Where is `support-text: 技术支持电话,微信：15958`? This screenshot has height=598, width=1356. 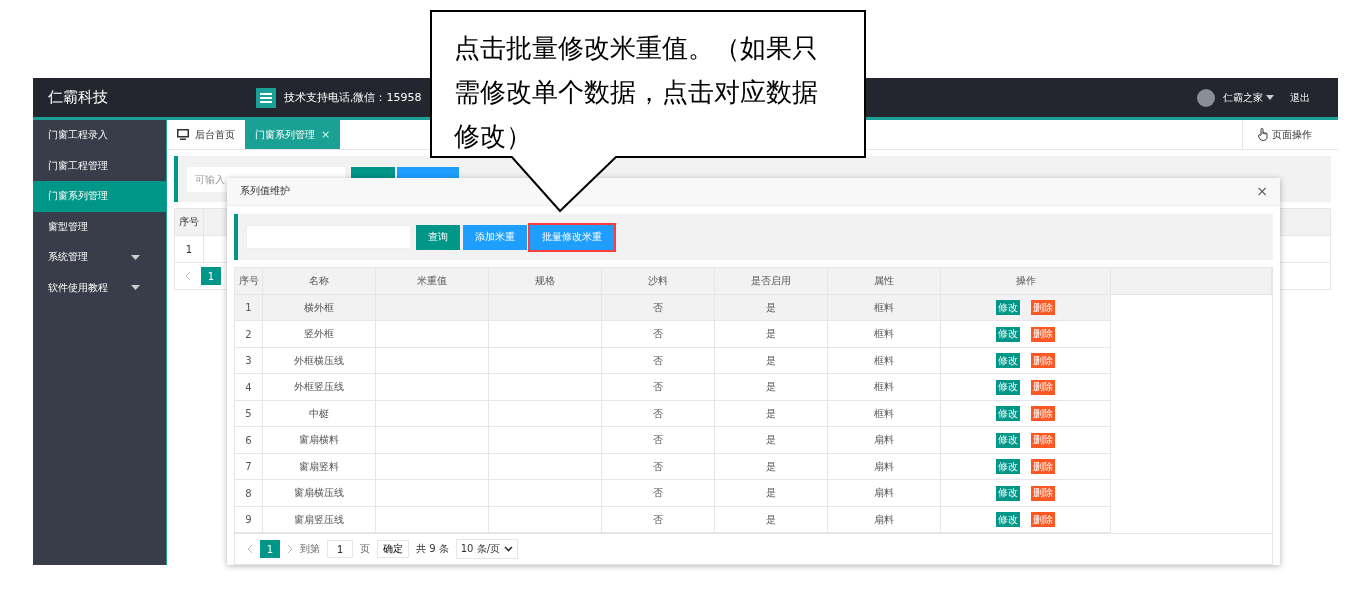 support-text: 技术支持电话,微信：15958 is located at coordinates (353, 97).